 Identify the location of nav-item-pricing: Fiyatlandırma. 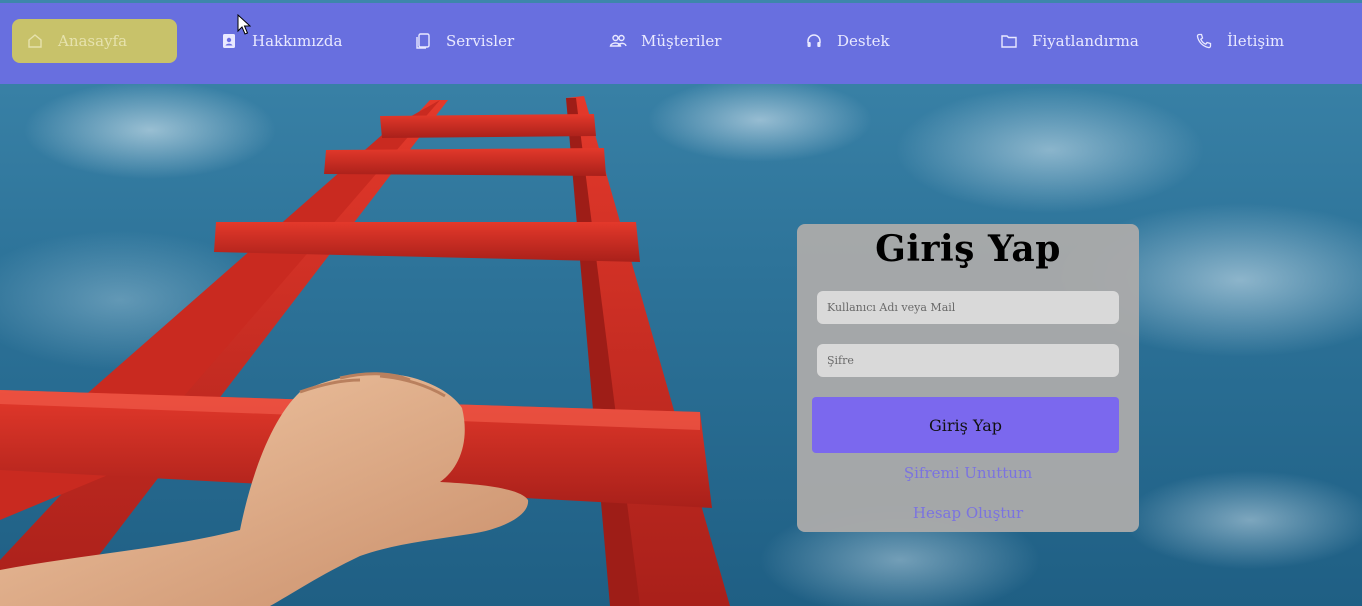
(1069, 41).